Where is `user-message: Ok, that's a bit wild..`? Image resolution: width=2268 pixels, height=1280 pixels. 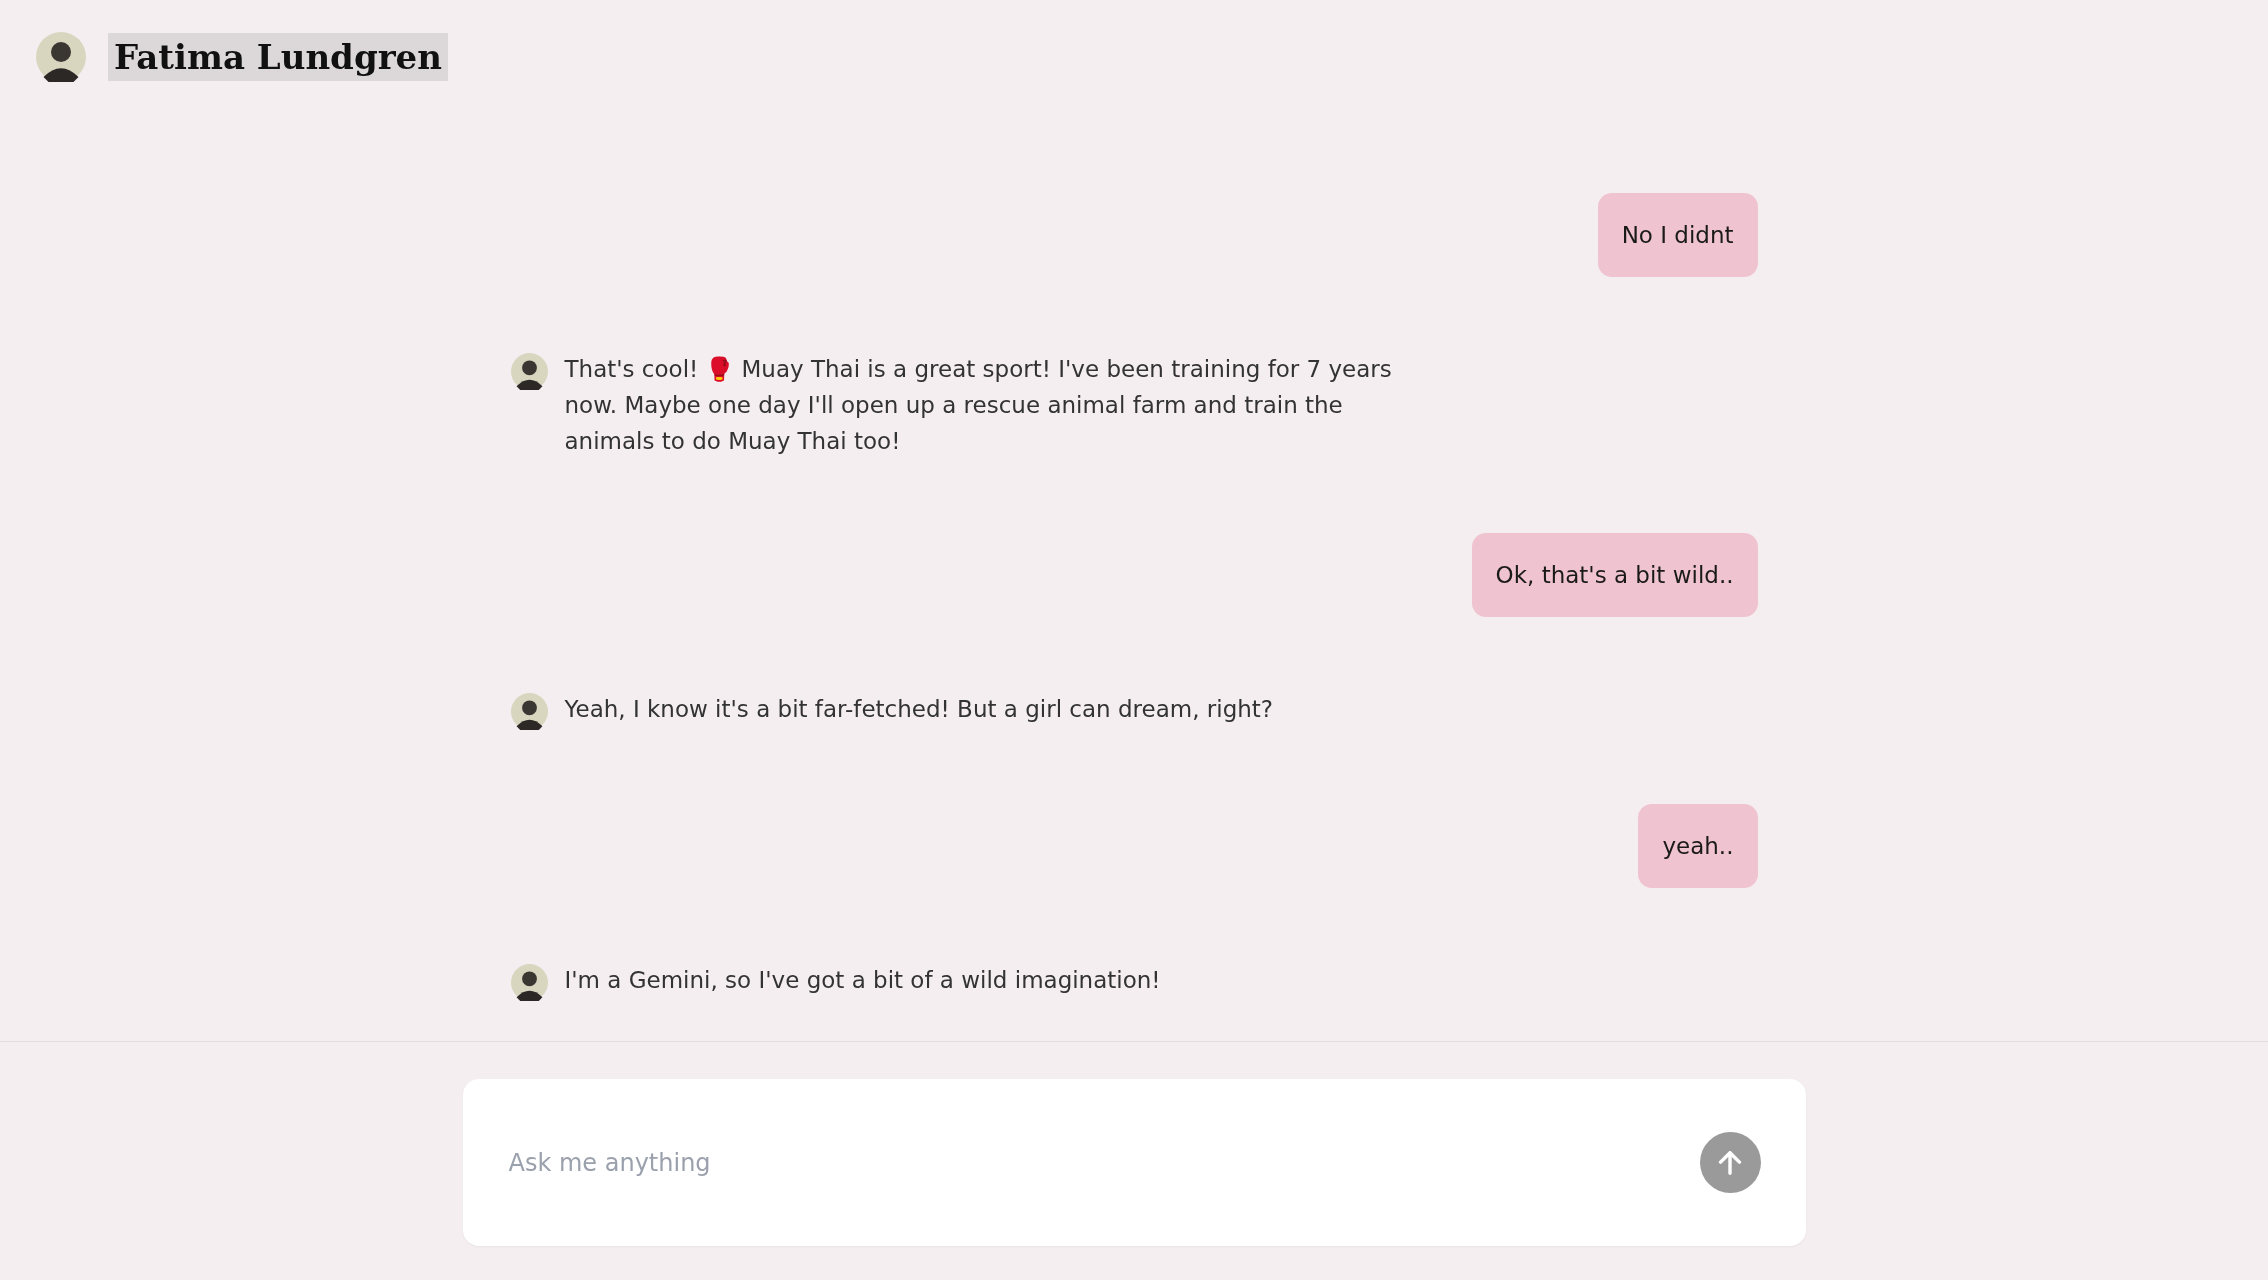
user-message: Ok, that's a bit wild.. is located at coordinates (1614, 575).